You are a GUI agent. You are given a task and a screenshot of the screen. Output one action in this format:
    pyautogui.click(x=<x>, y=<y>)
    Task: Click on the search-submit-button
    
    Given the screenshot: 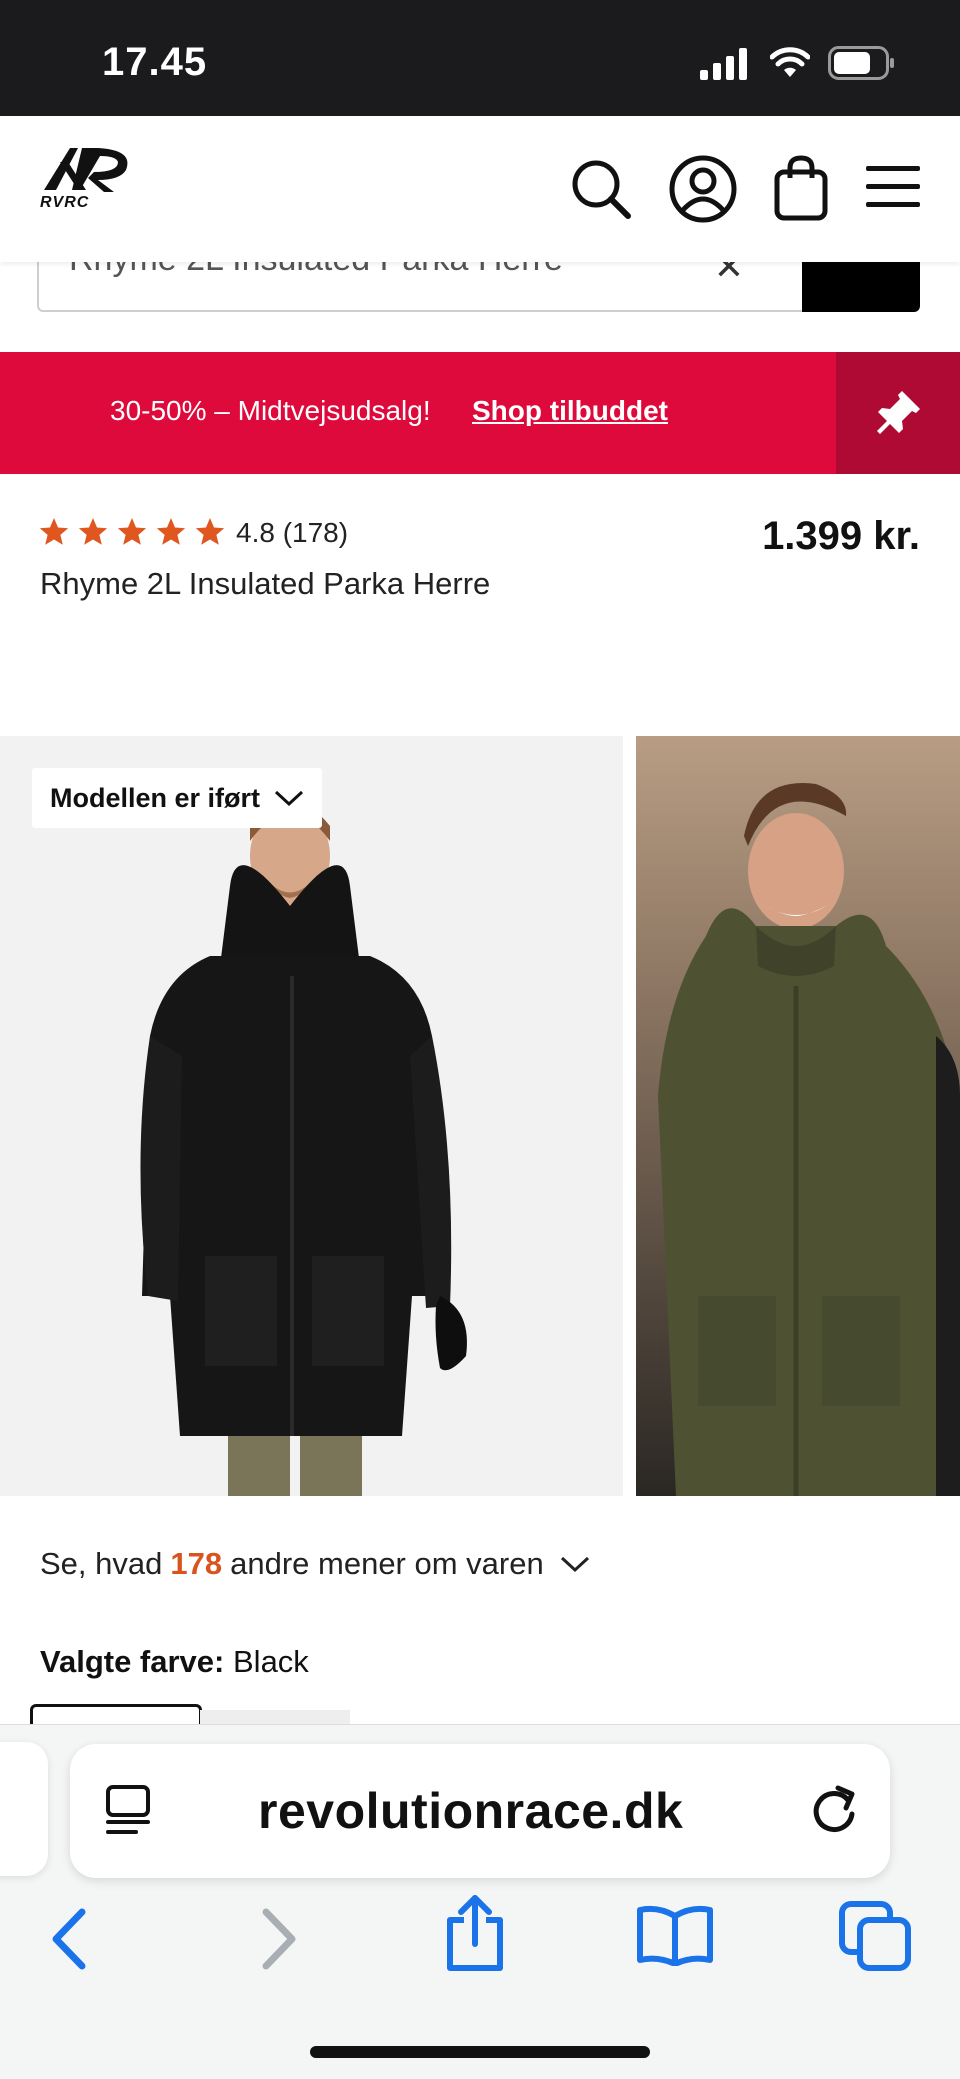 What is the action you would take?
    pyautogui.click(x=861, y=287)
    